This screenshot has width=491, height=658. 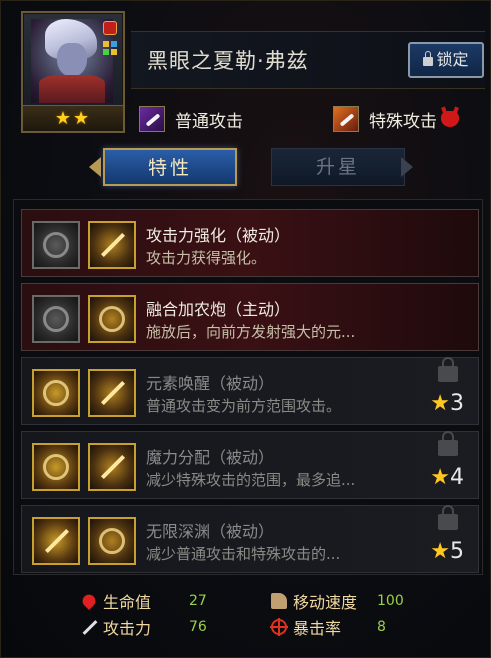 What do you see at coordinates (218, 235) in the screenshot?
I see `skill-title: 攻击力强化（被动）` at bounding box center [218, 235].